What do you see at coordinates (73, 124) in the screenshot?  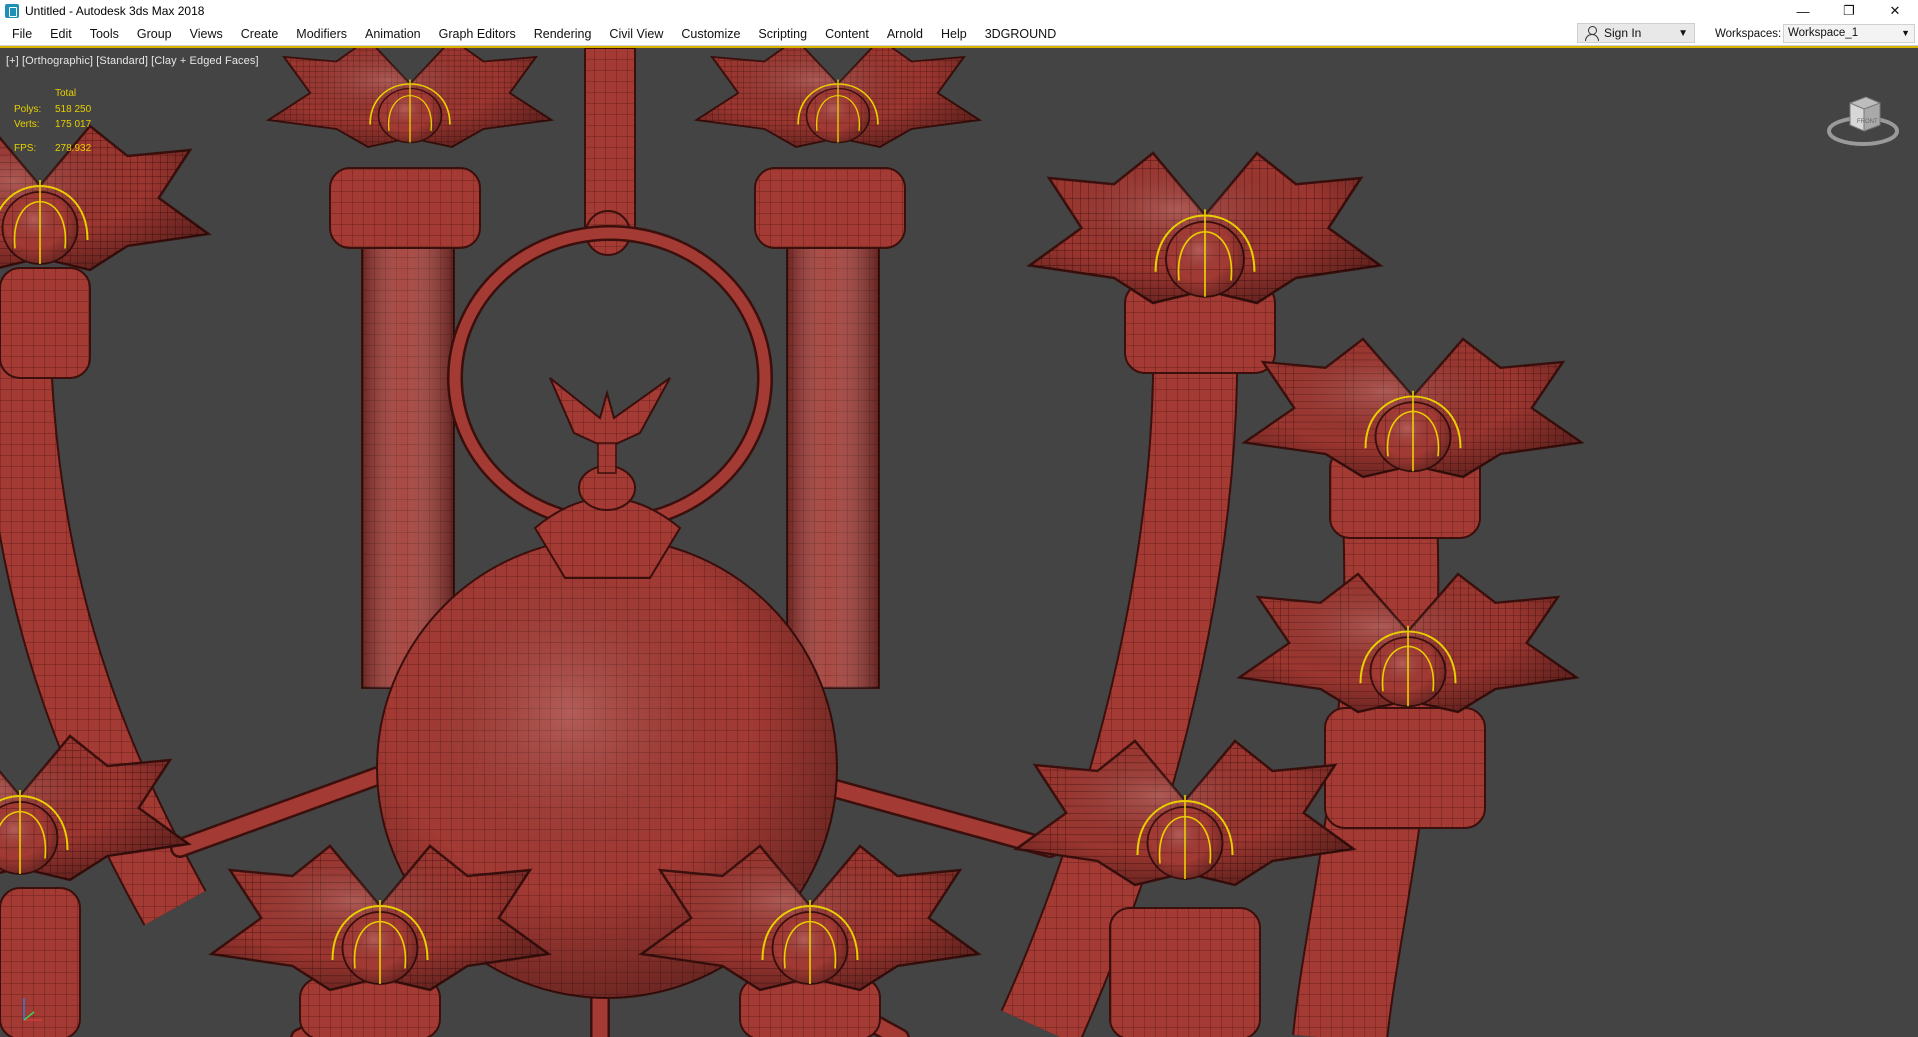 I see `stats-verts-value: 175 017` at bounding box center [73, 124].